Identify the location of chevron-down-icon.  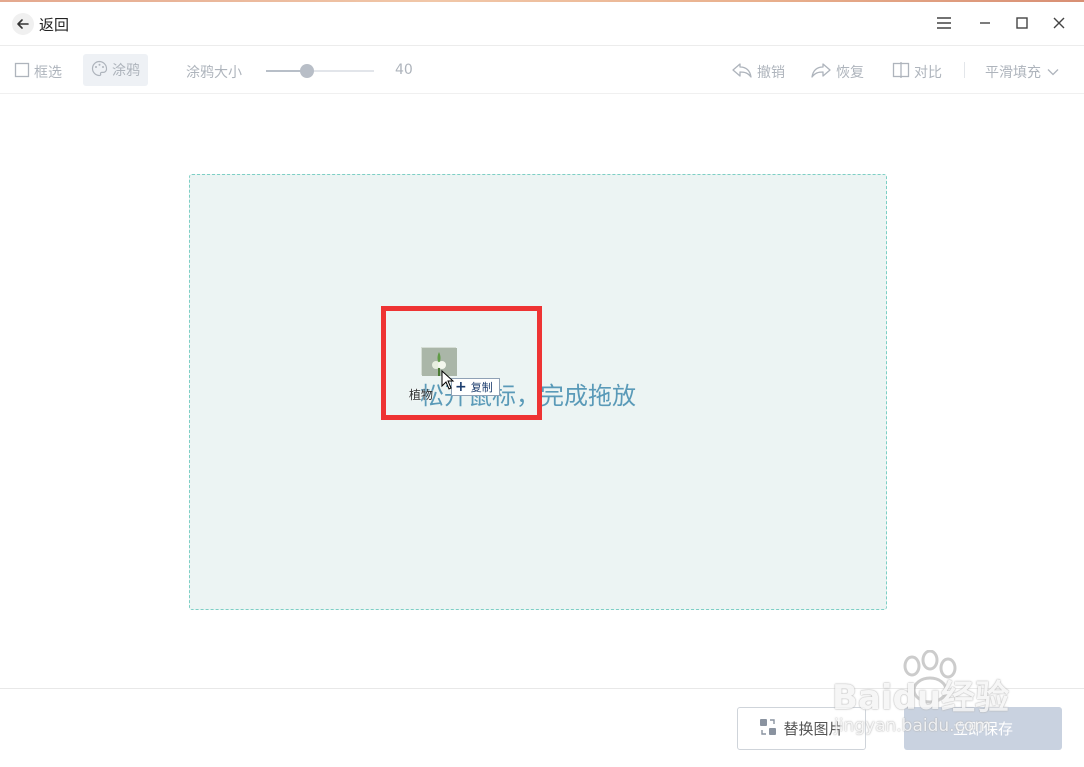
(1053, 72).